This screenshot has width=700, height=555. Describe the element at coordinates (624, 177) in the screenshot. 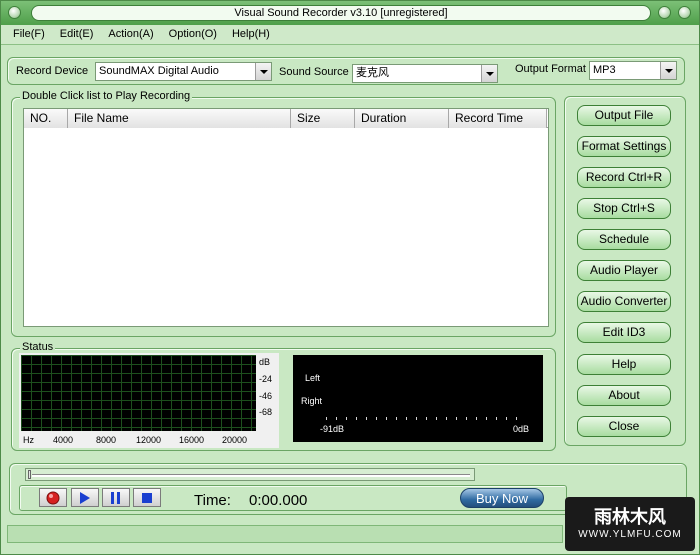

I see `record-button: Record Ctrl+R` at that location.